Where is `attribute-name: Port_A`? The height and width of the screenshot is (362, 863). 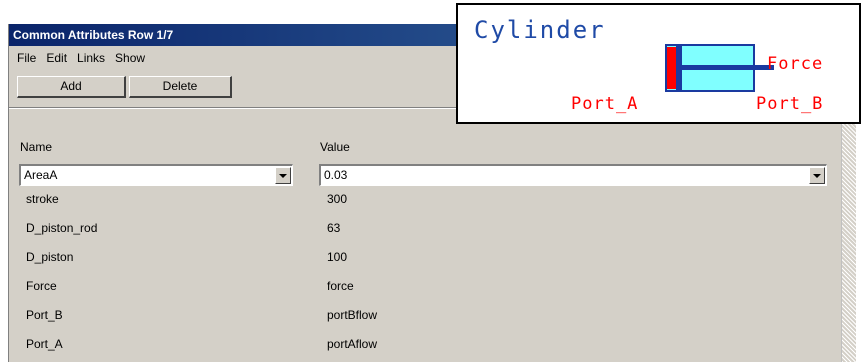 attribute-name: Port_A is located at coordinates (44, 344).